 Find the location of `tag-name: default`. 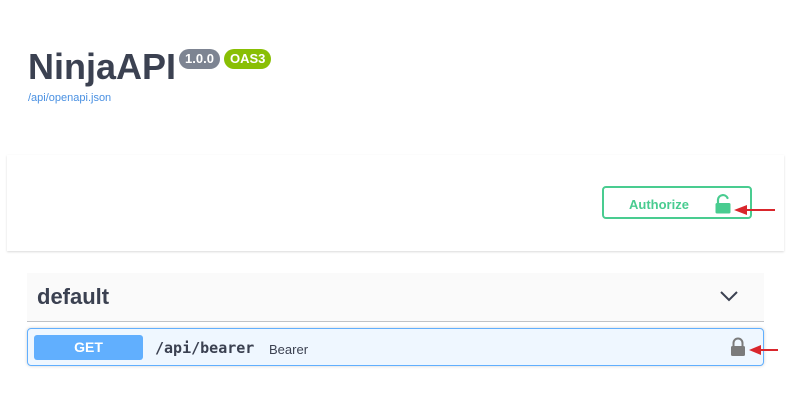

tag-name: default is located at coordinates (73, 296).